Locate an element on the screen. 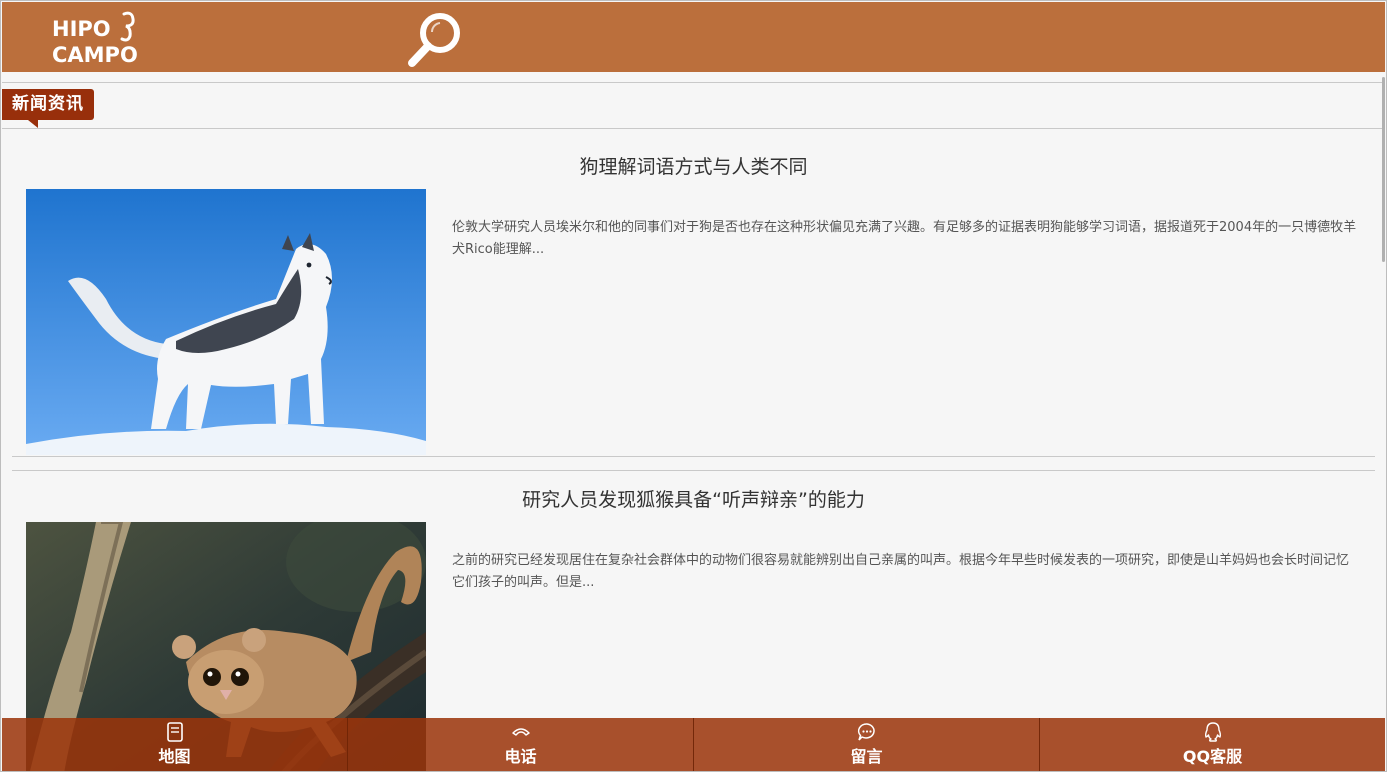  hipocampo-logo: HIPO CAMPO is located at coordinates (95, 38).